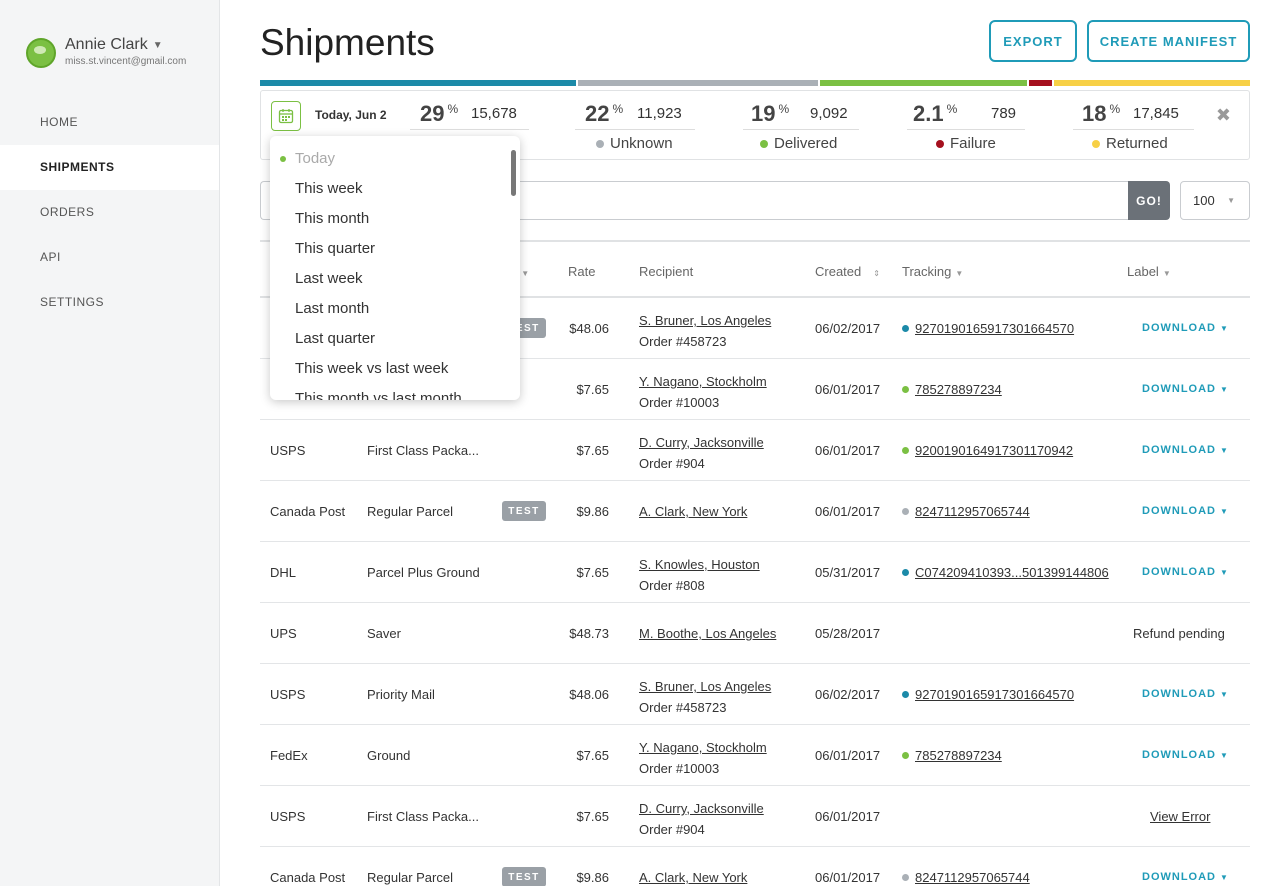 This screenshot has height=886, width=1280. What do you see at coordinates (1179, 633) in the screenshot?
I see `label-status: Refund pending` at bounding box center [1179, 633].